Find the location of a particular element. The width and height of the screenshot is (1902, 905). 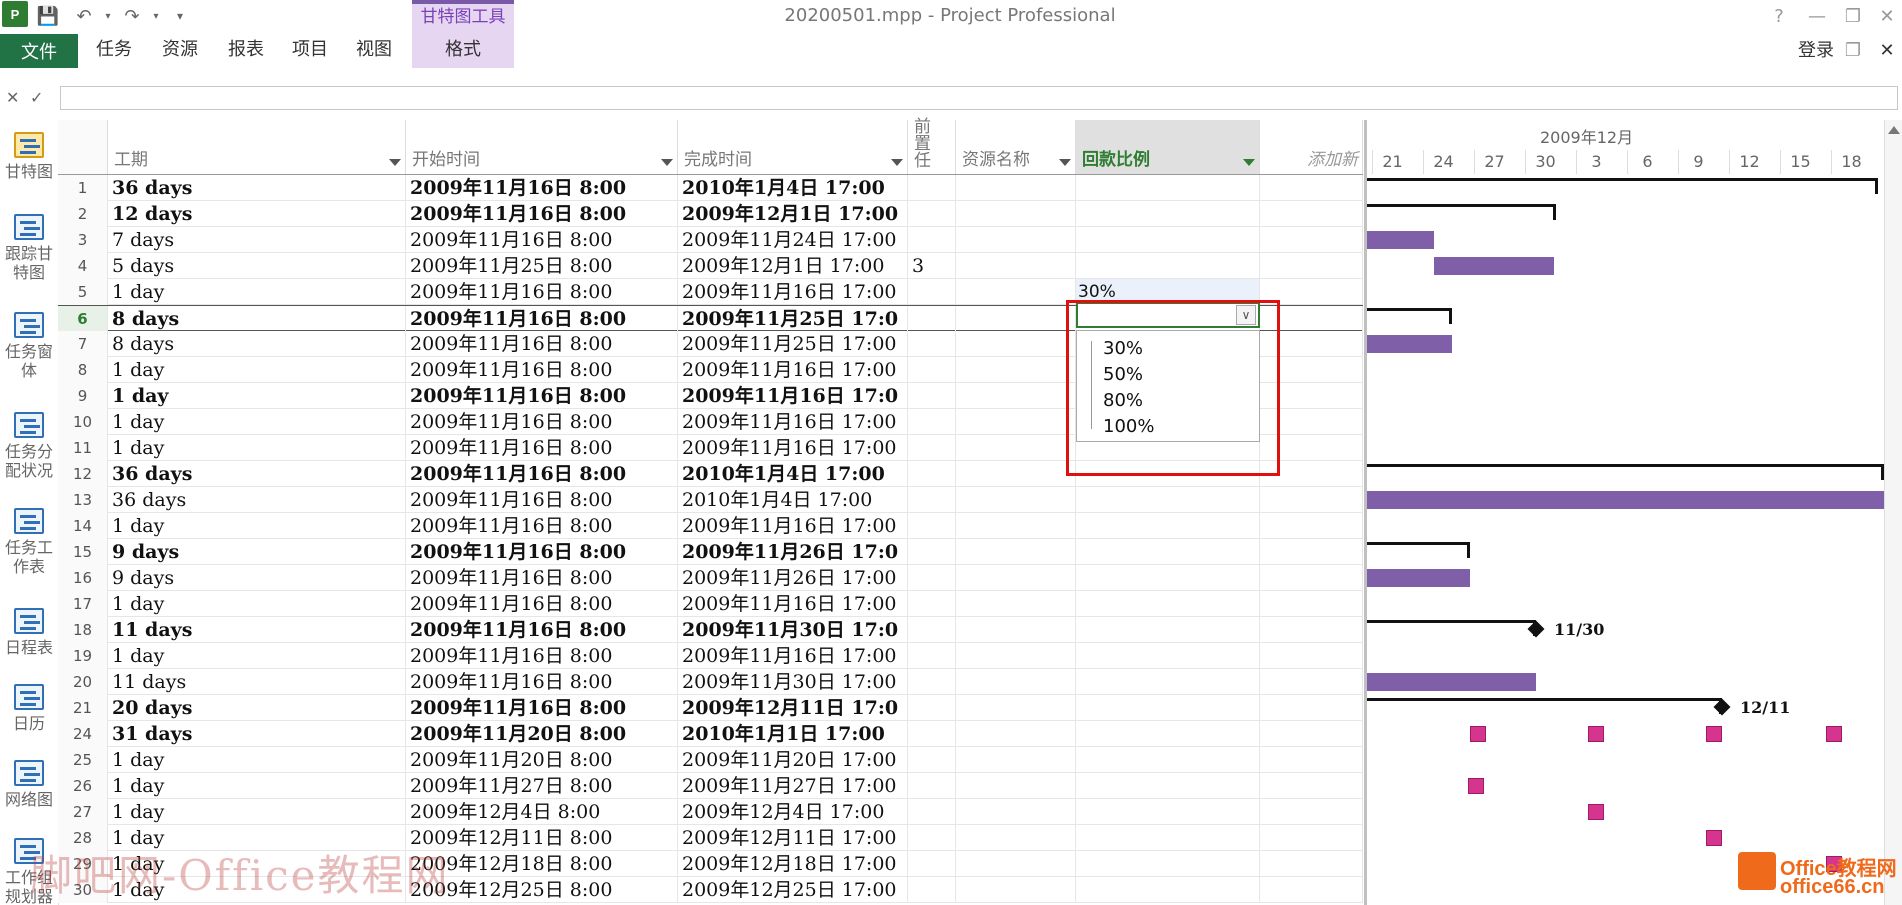

row-id: 18 is located at coordinates (83, 630).